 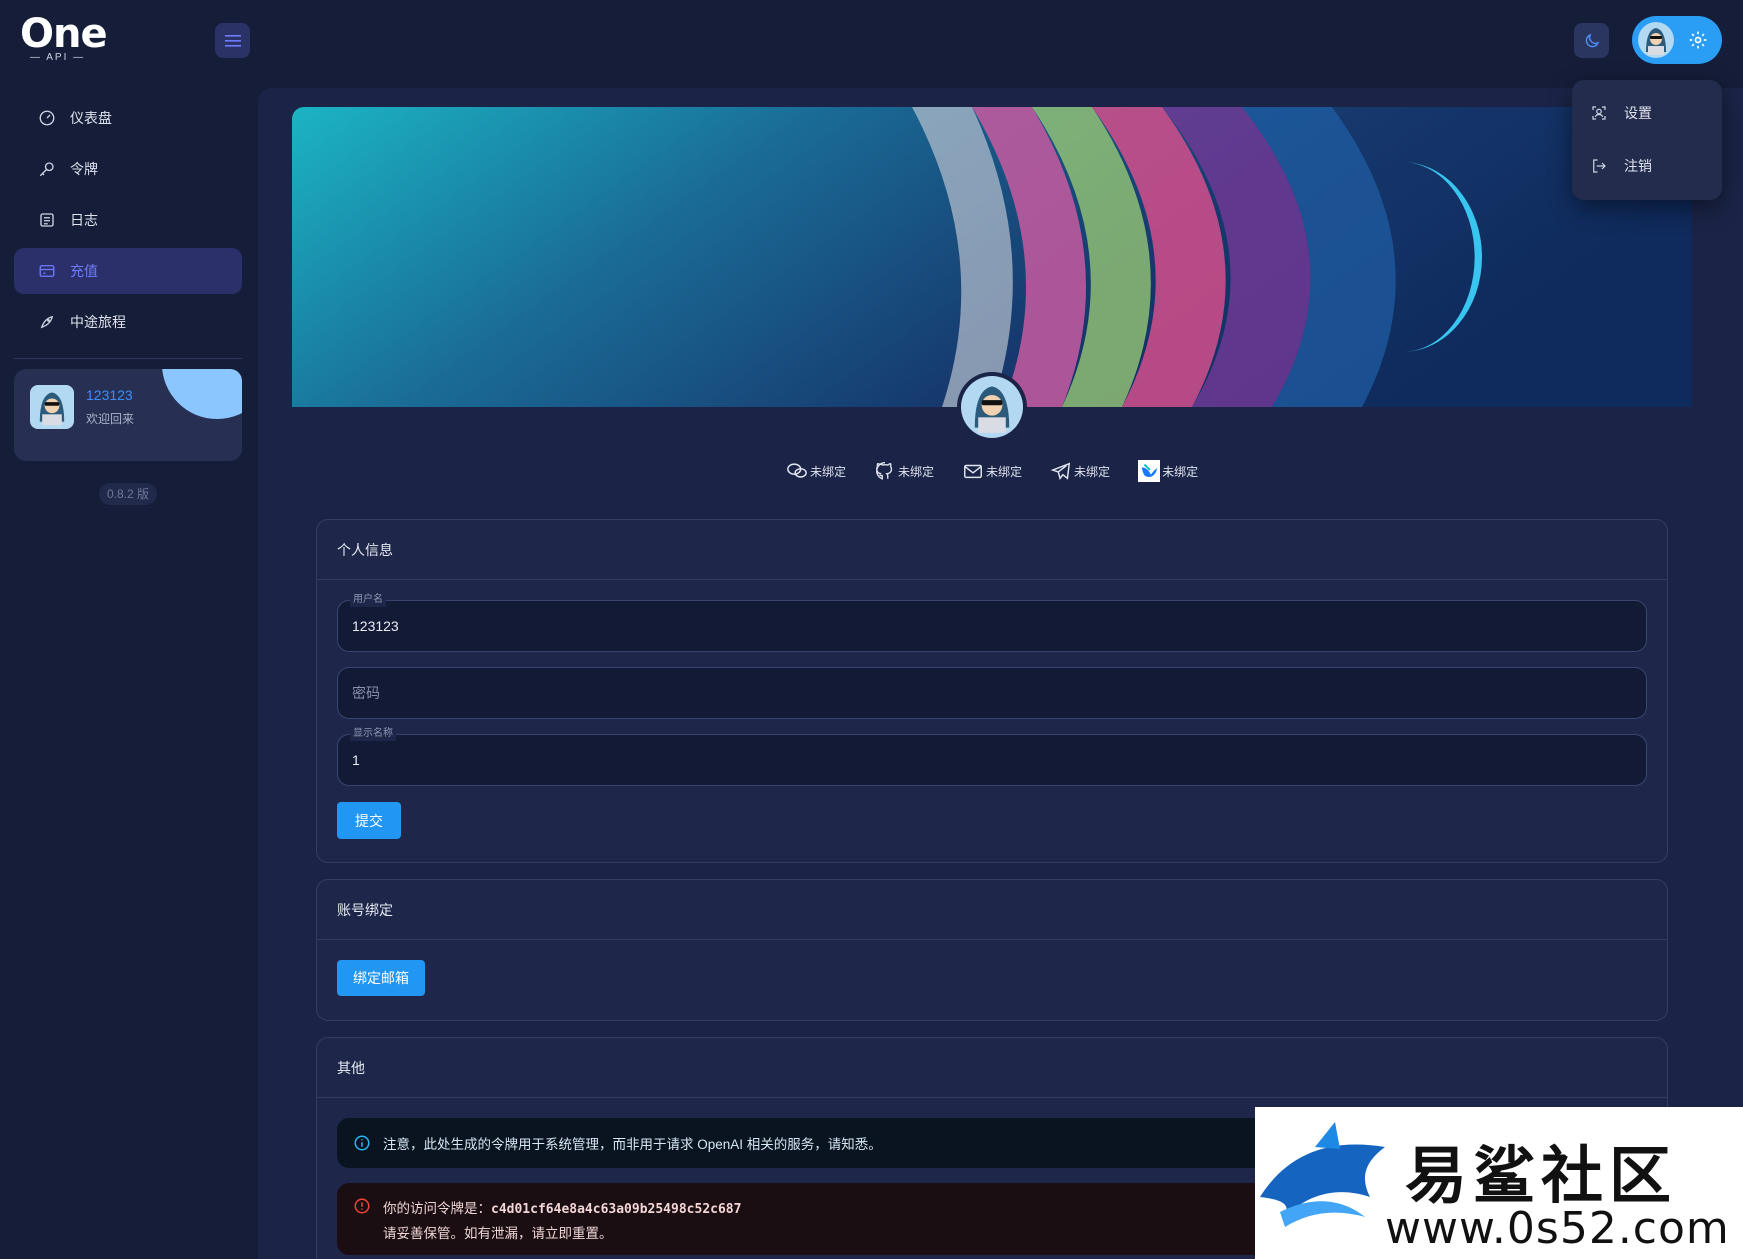 I want to click on sidebar-item-label: 日志, so click(x=84, y=220).